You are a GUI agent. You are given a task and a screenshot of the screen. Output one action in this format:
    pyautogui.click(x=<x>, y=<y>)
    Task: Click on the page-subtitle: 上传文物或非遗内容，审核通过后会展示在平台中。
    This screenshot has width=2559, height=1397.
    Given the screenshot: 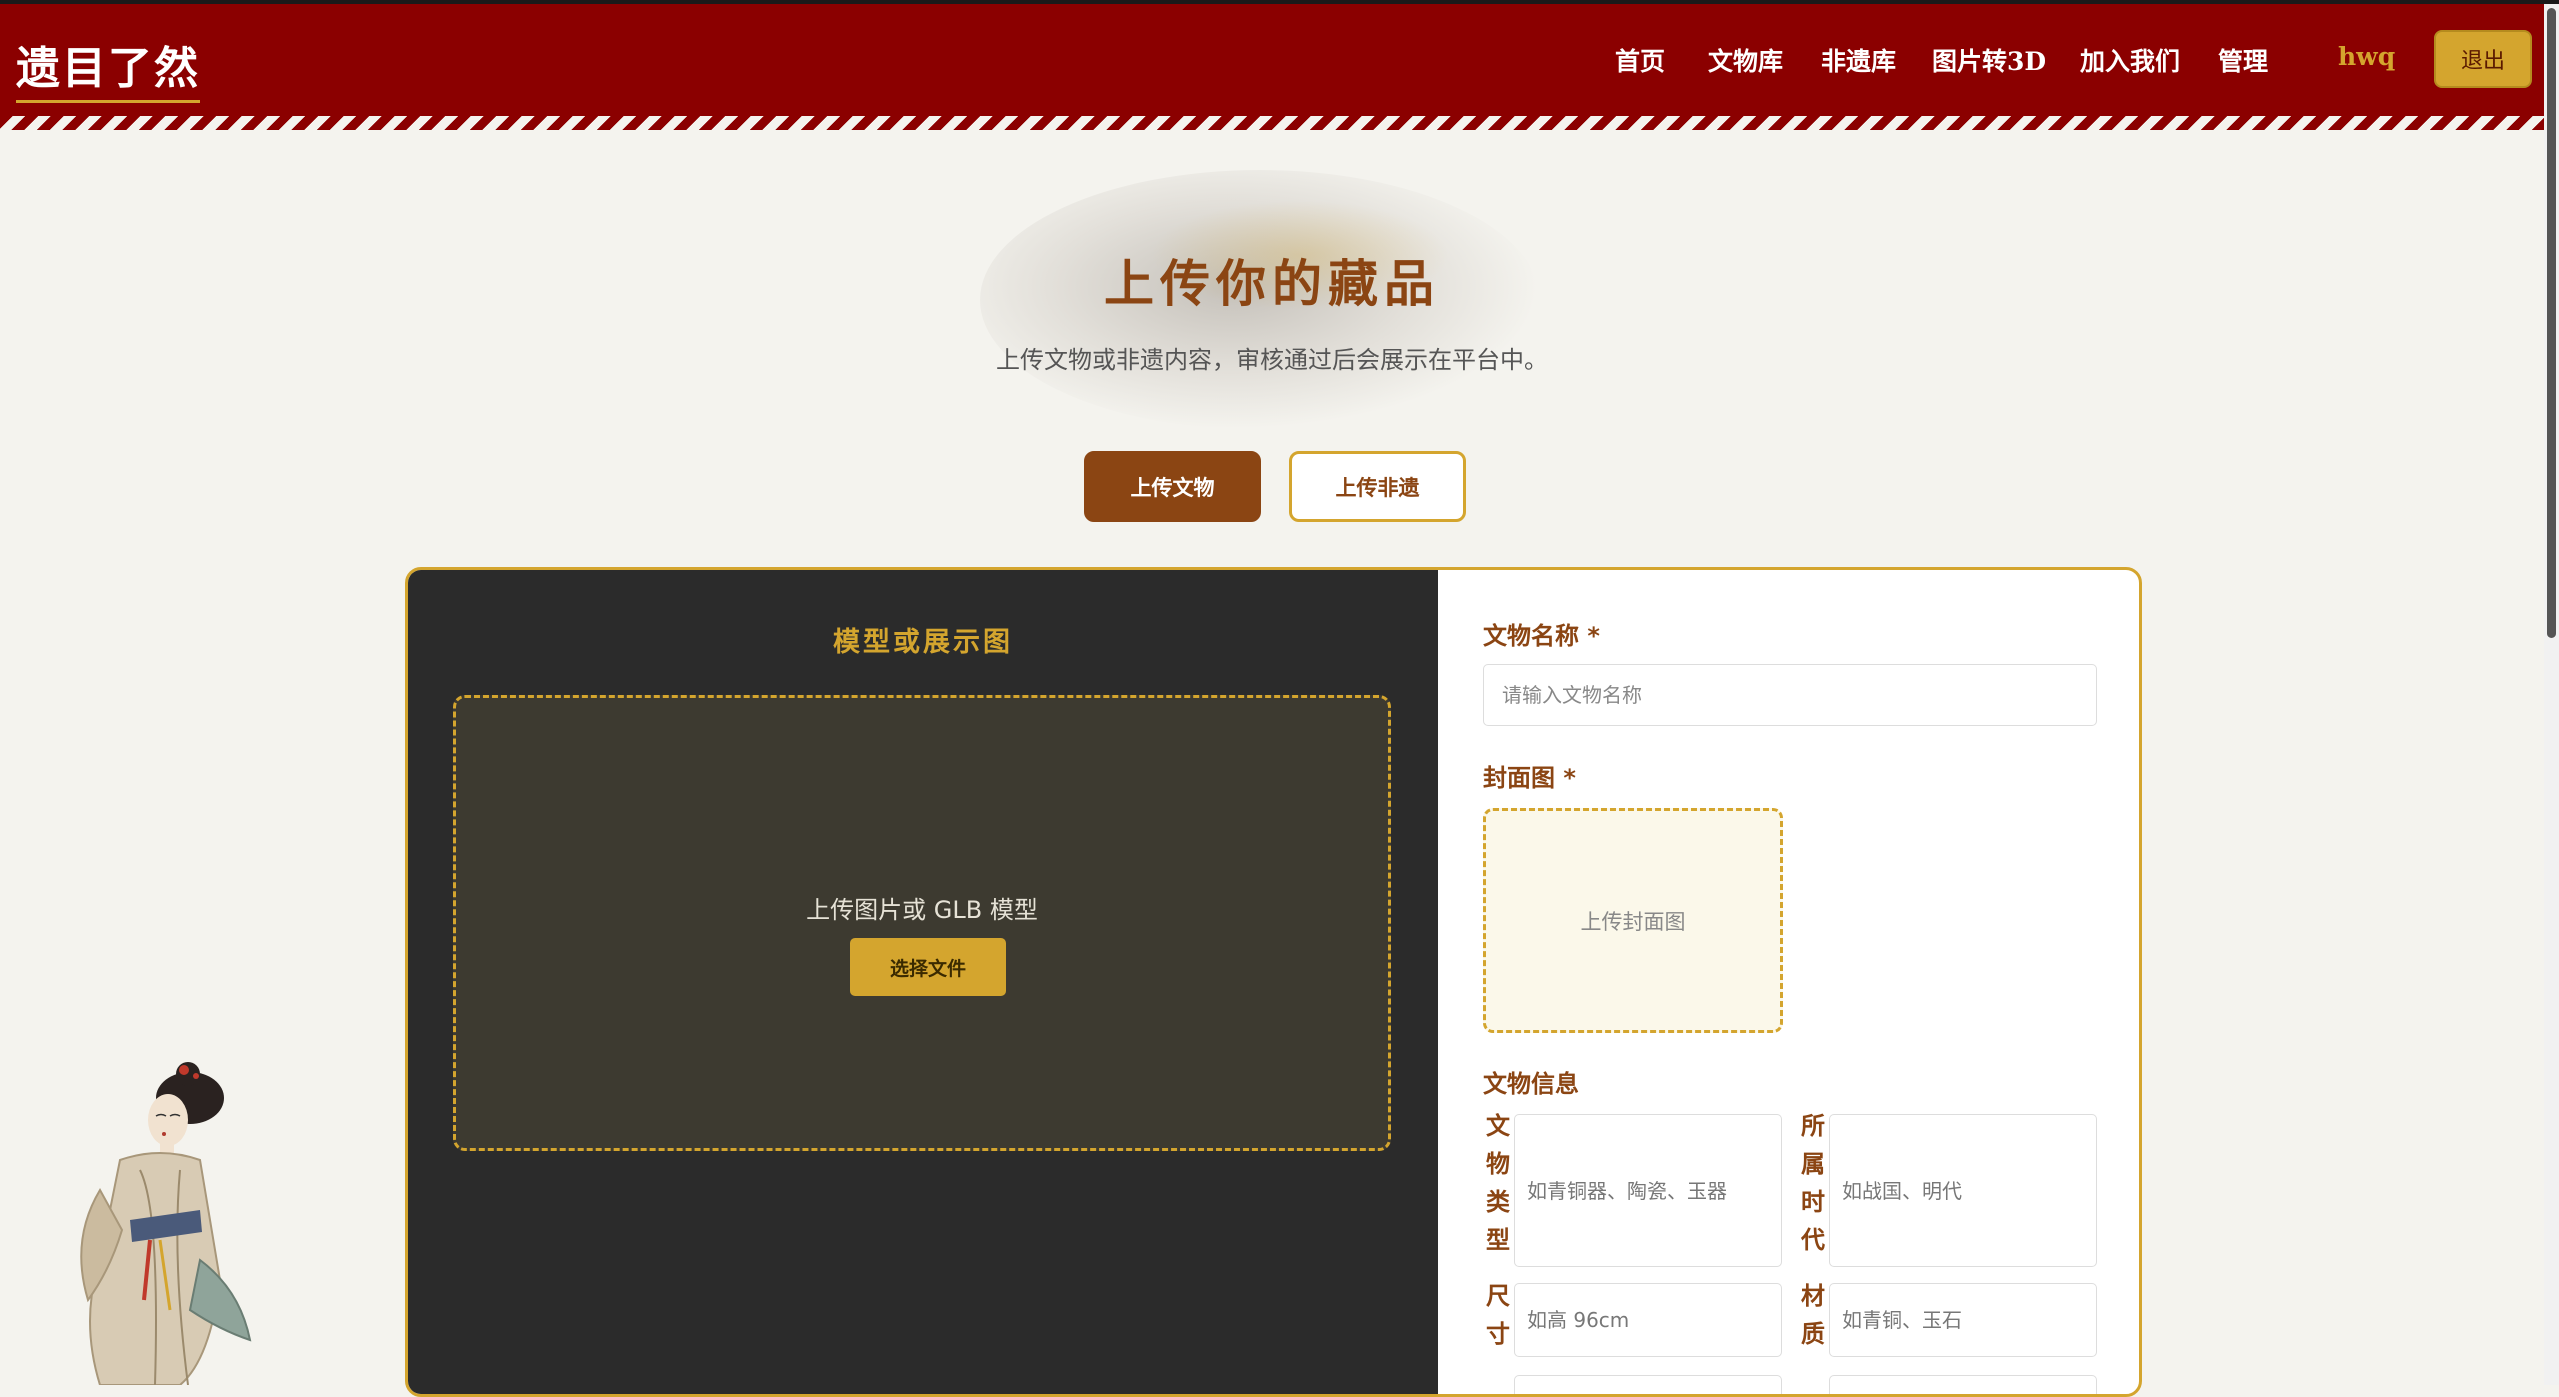 What is the action you would take?
    pyautogui.click(x=1272, y=360)
    